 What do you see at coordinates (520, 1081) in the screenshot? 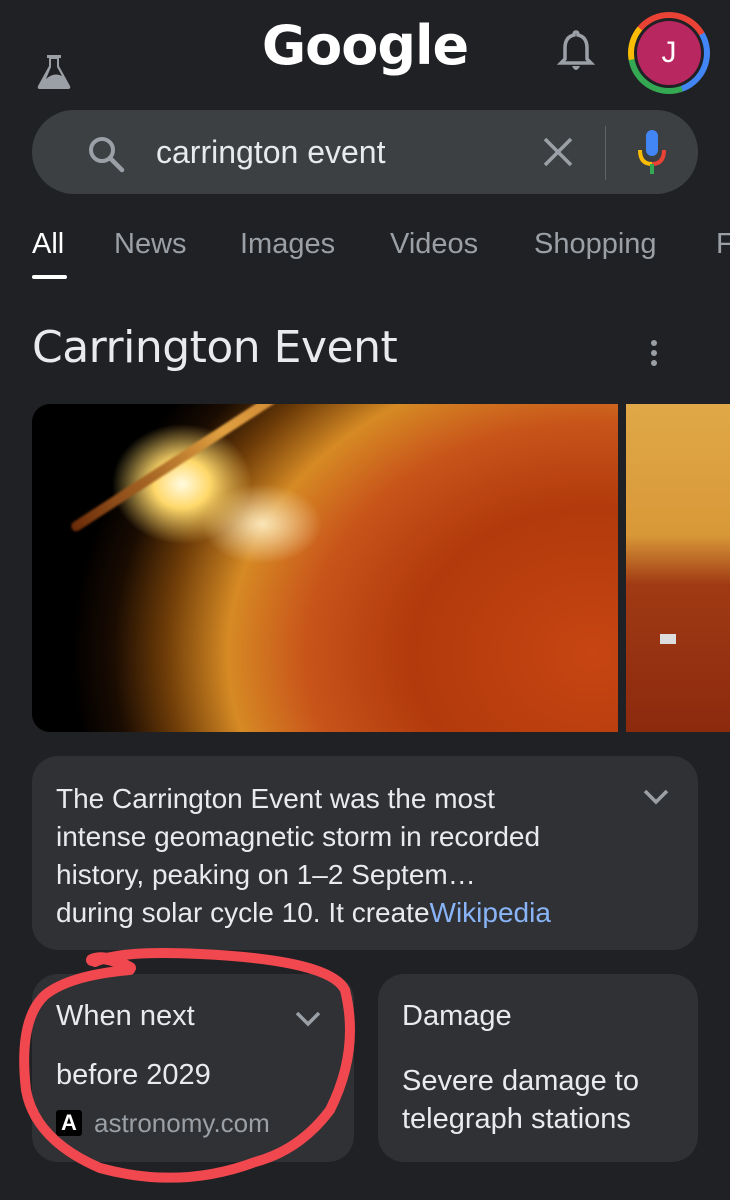
I see `card-value-line: Severe damage to` at bounding box center [520, 1081].